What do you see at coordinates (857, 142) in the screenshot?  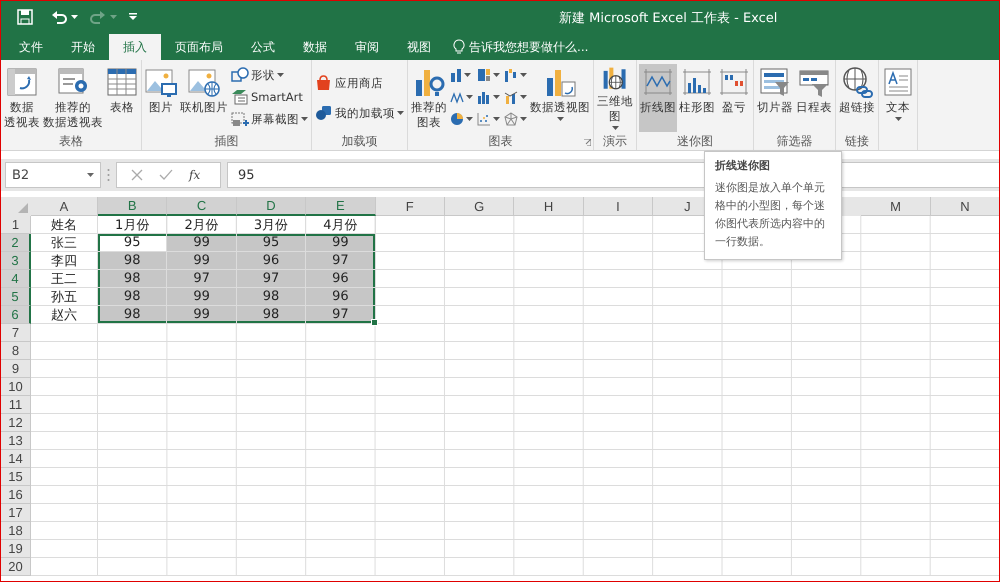 I see `group-label: 链接` at bounding box center [857, 142].